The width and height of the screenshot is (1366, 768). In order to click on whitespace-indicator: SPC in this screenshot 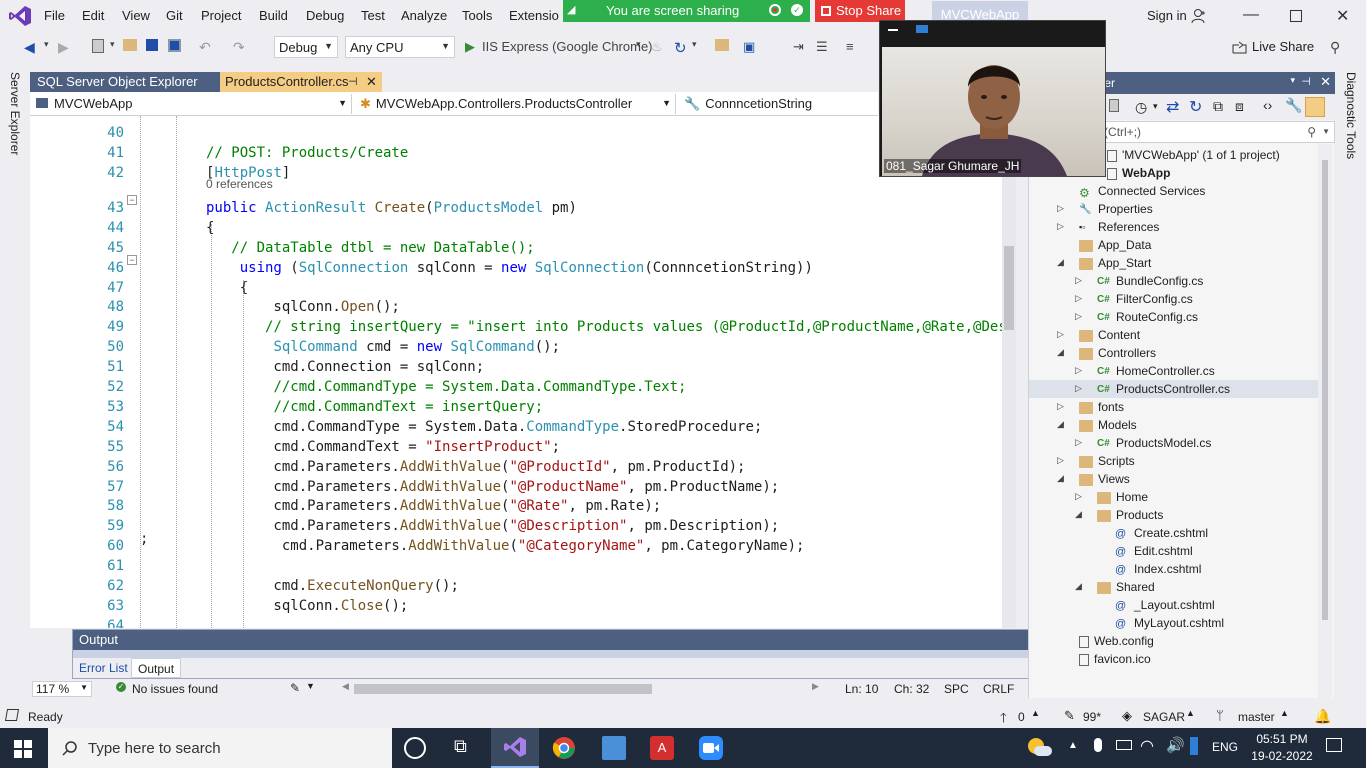, I will do `click(956, 689)`.